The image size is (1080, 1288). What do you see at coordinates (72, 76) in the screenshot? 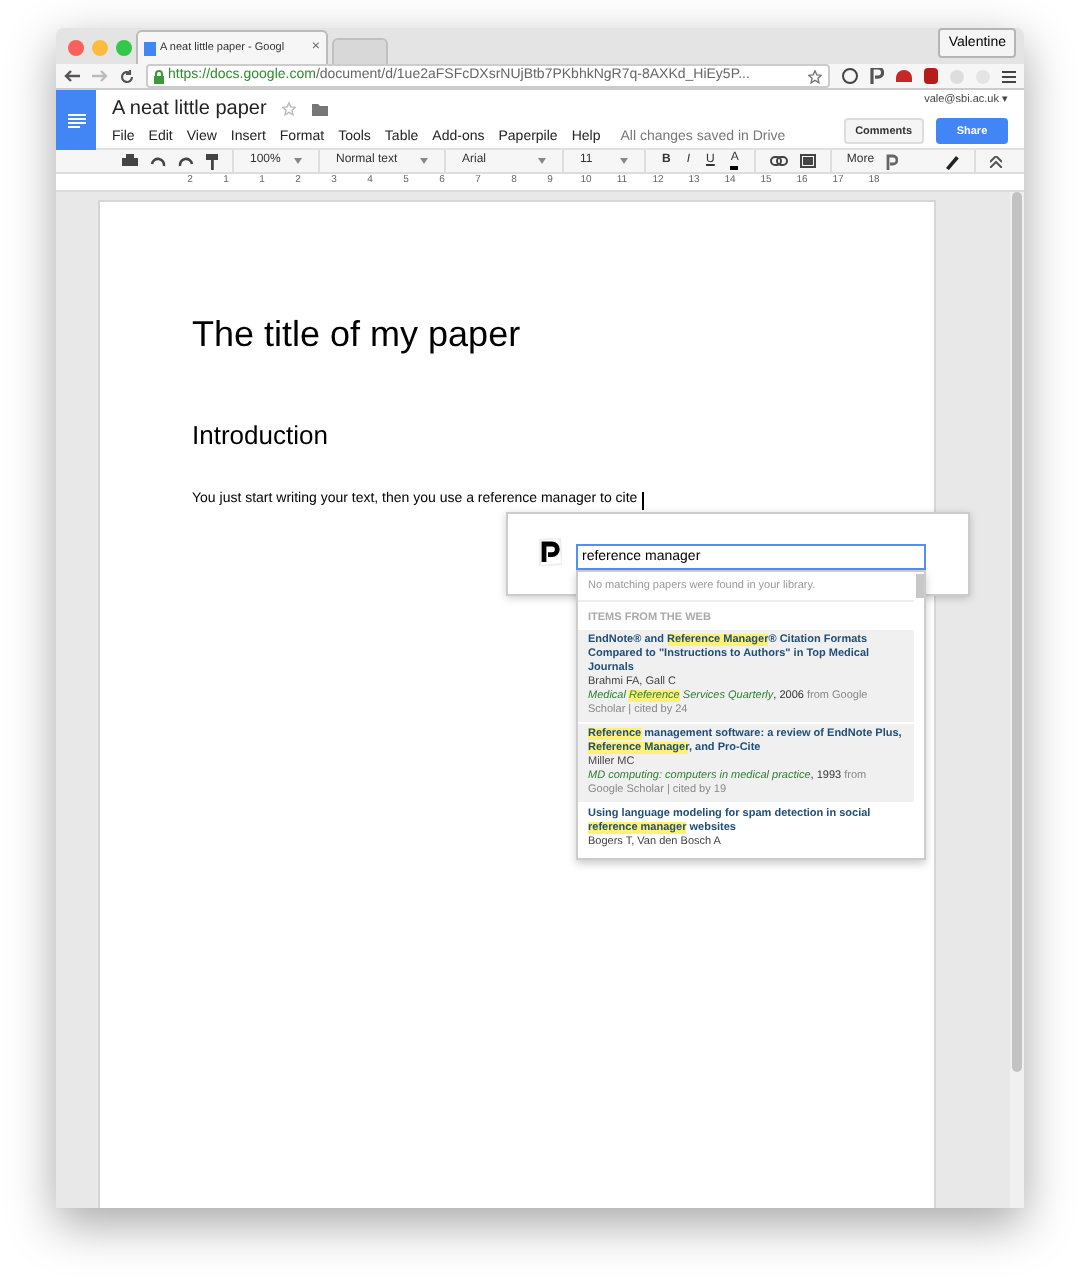
I see `back-icon` at bounding box center [72, 76].